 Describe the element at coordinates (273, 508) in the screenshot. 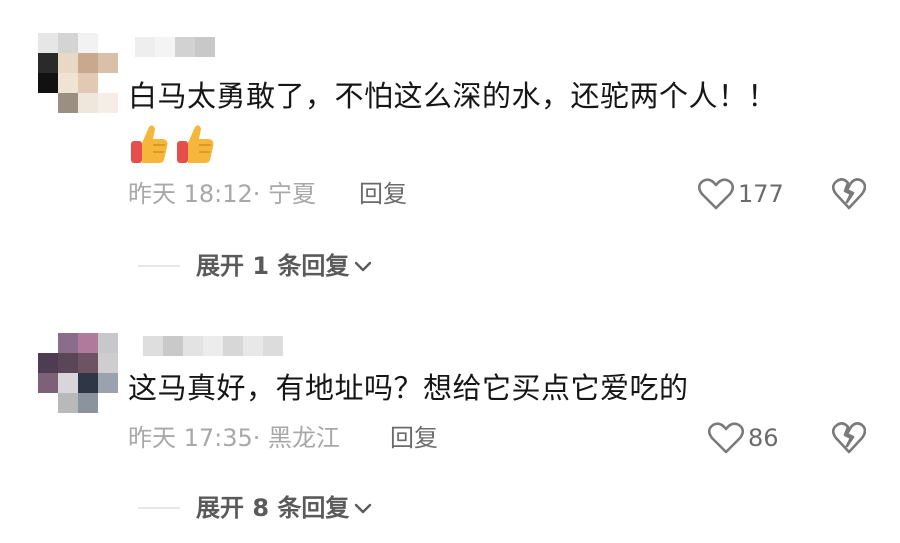

I see `expand-replies-label: 展开 8 条回复` at that location.